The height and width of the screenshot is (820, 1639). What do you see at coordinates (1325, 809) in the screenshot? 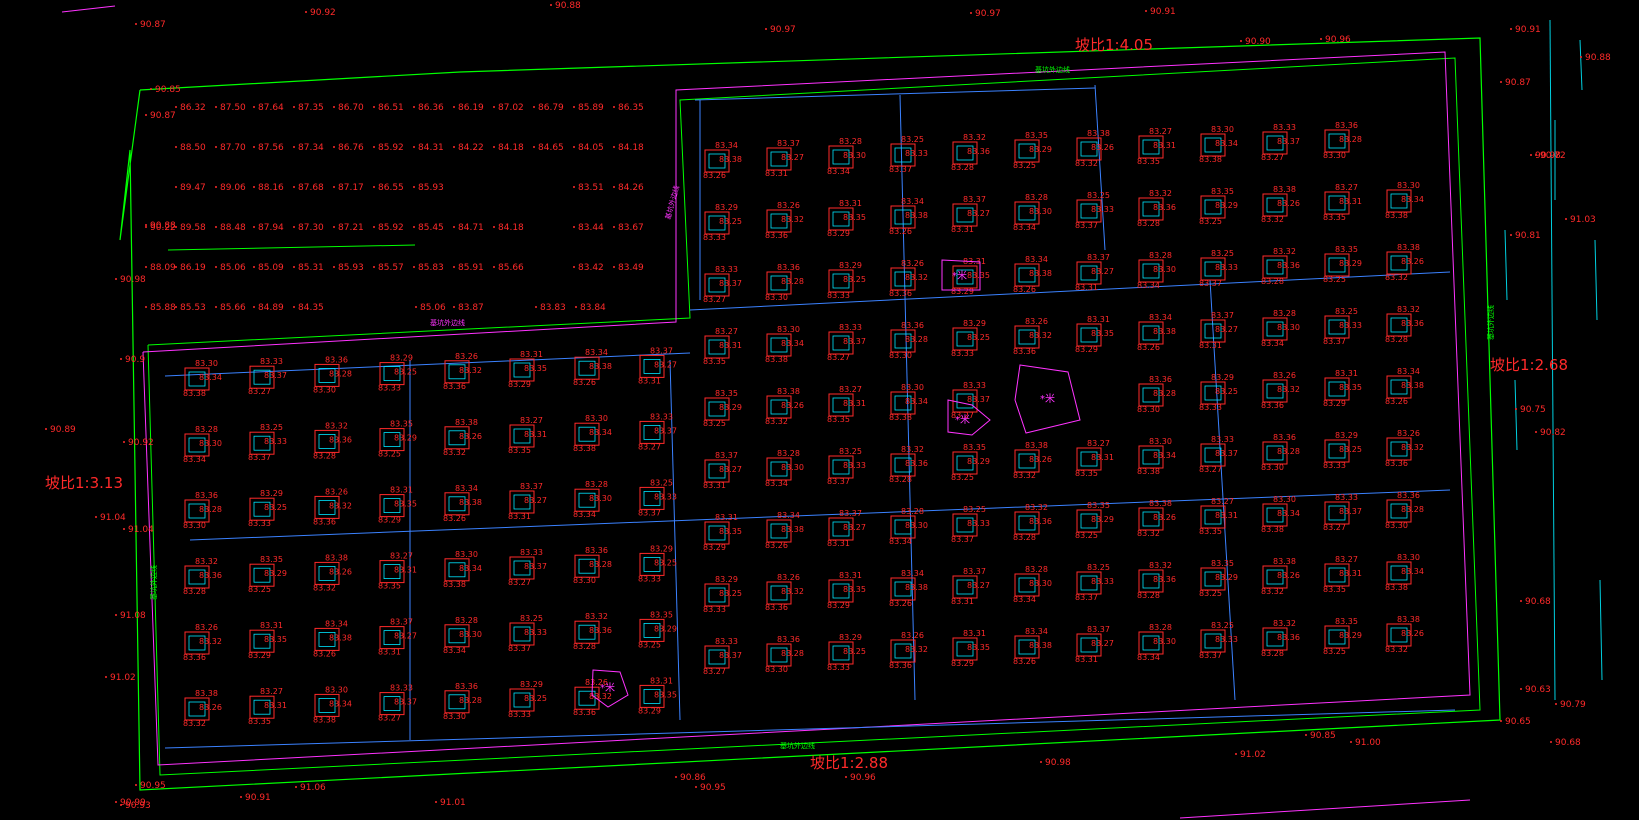
I see `bottom-edge-mark` at bounding box center [1325, 809].